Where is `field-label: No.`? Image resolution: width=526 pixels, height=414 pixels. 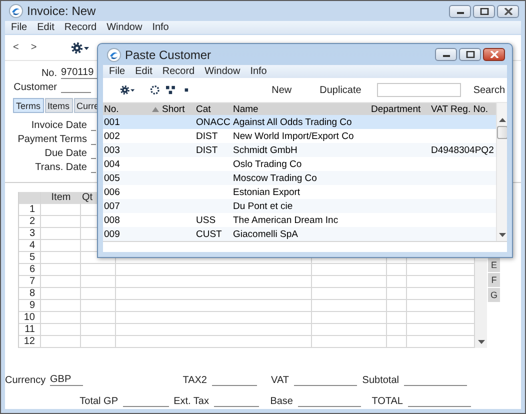 field-label: No. is located at coordinates (49, 73).